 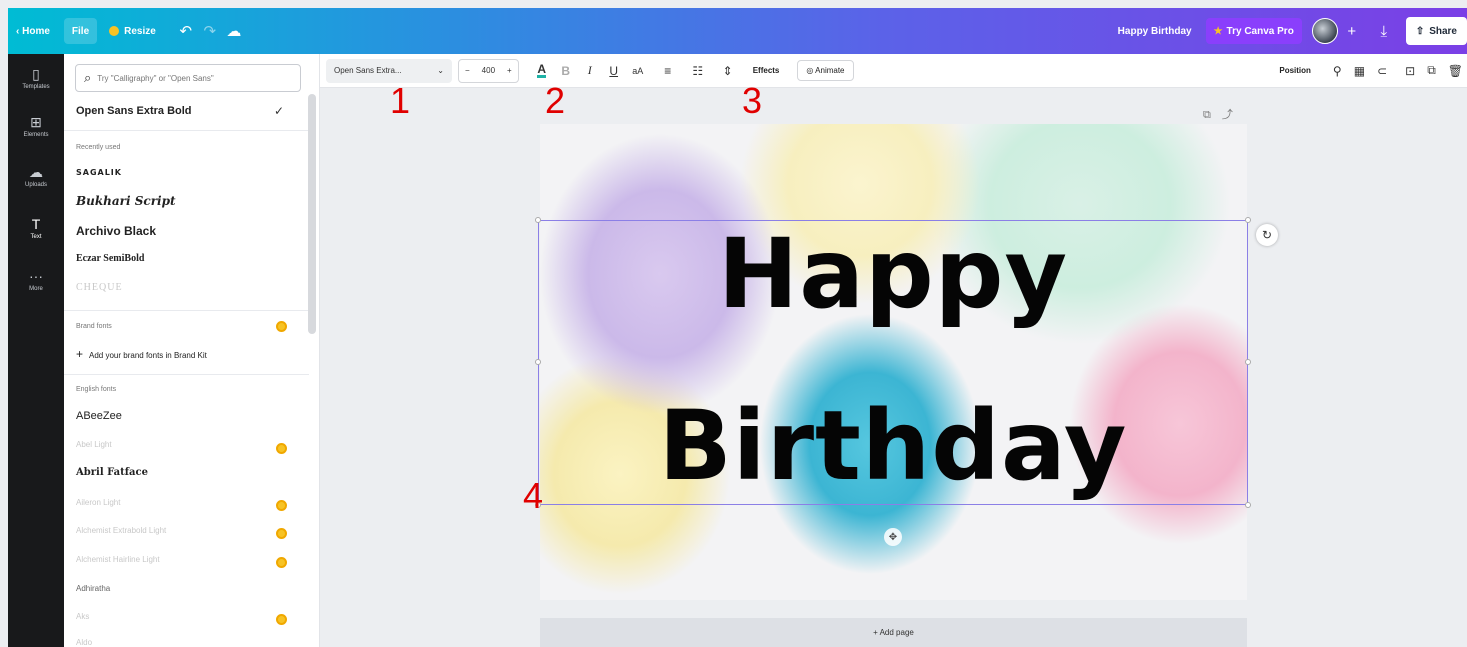 What do you see at coordinates (118, 559) in the screenshot?
I see `font-item: Alchemist Hairline Light` at bounding box center [118, 559].